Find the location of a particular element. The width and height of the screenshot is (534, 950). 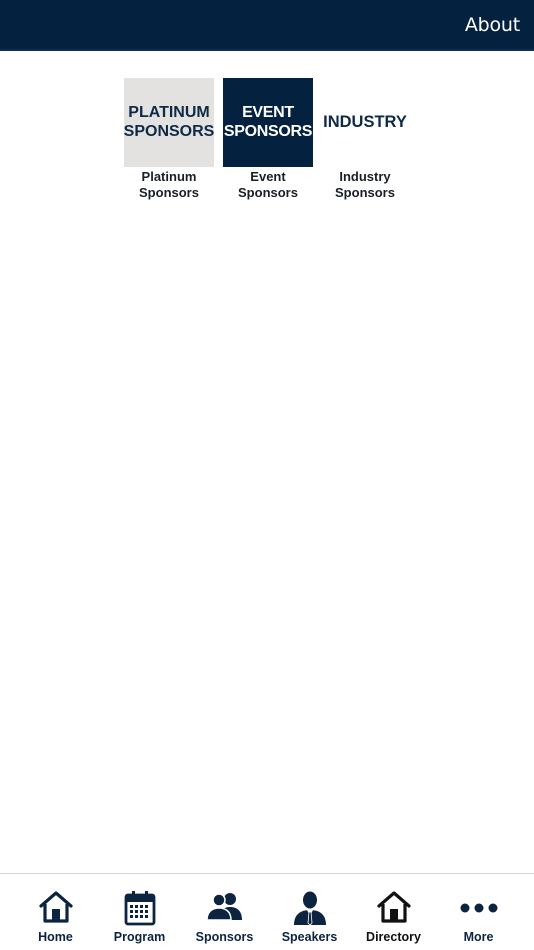

industry-sponsors-thumbnail: INDUSTRY is located at coordinates (365, 122).